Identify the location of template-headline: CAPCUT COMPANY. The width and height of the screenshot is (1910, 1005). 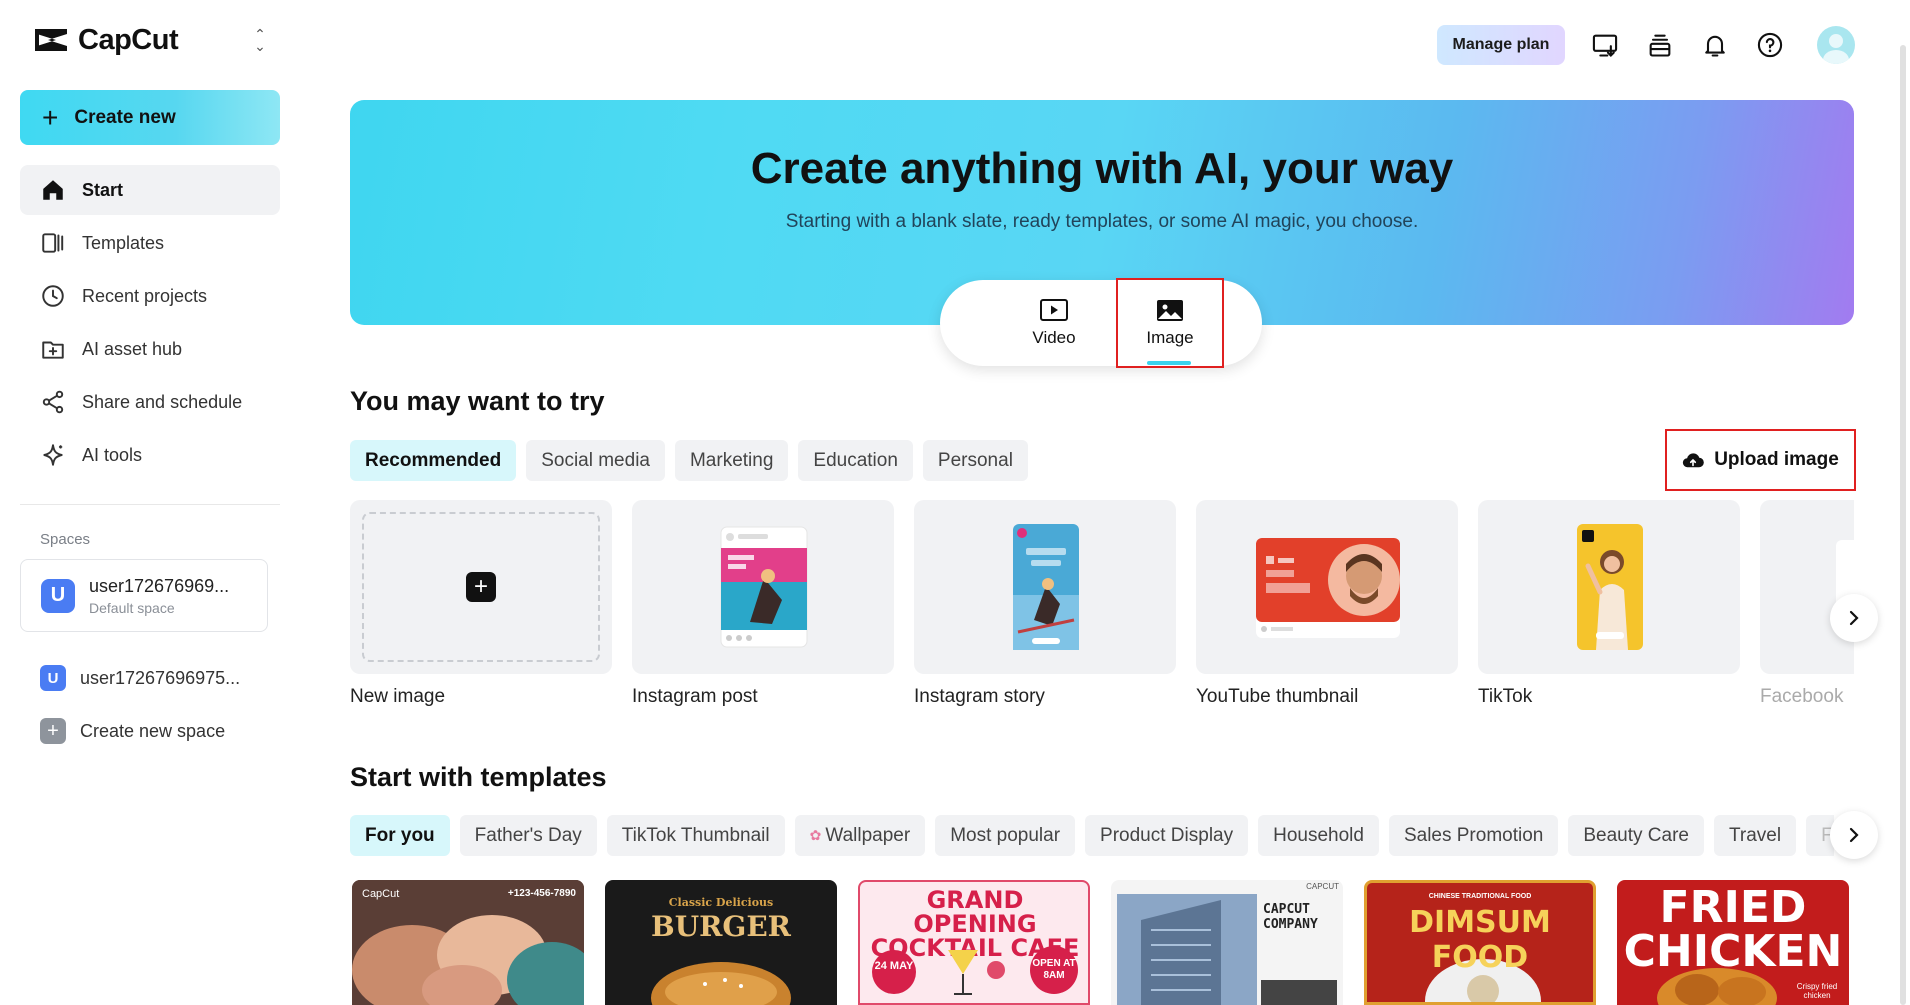
(1290, 917).